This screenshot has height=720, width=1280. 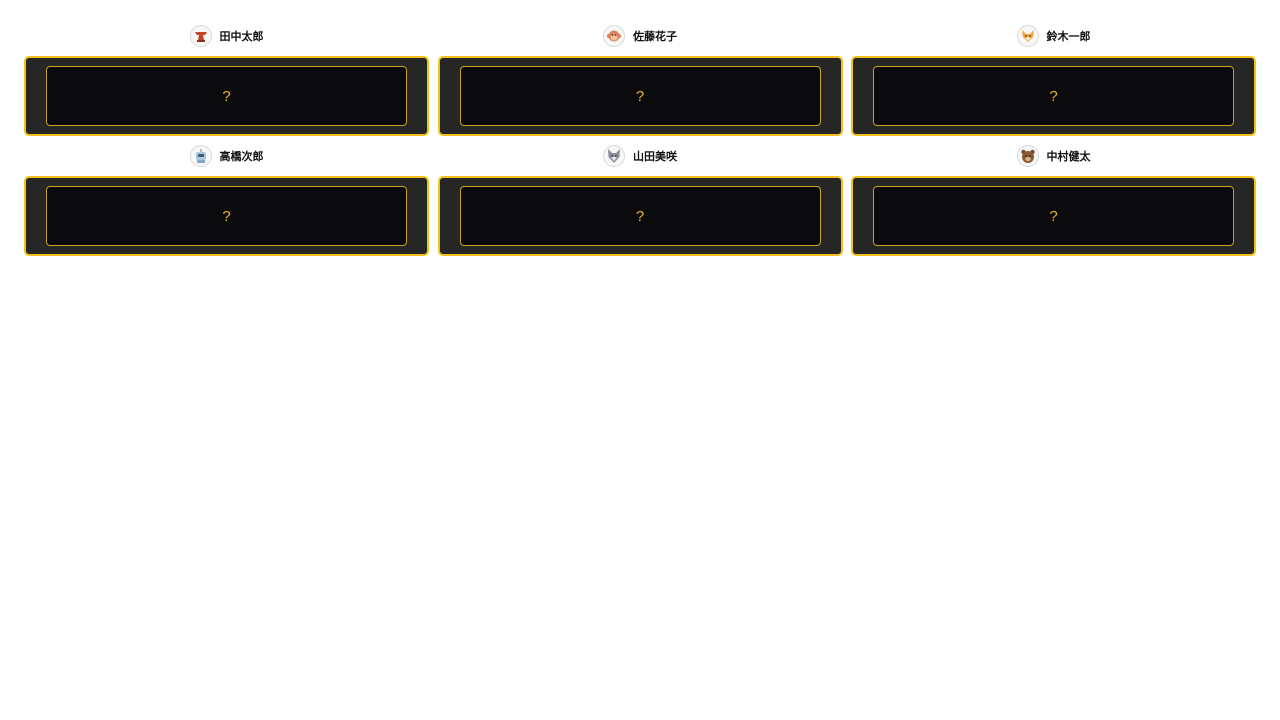 I want to click on player-cell: 中村健太 ?, so click(x=1053, y=199).